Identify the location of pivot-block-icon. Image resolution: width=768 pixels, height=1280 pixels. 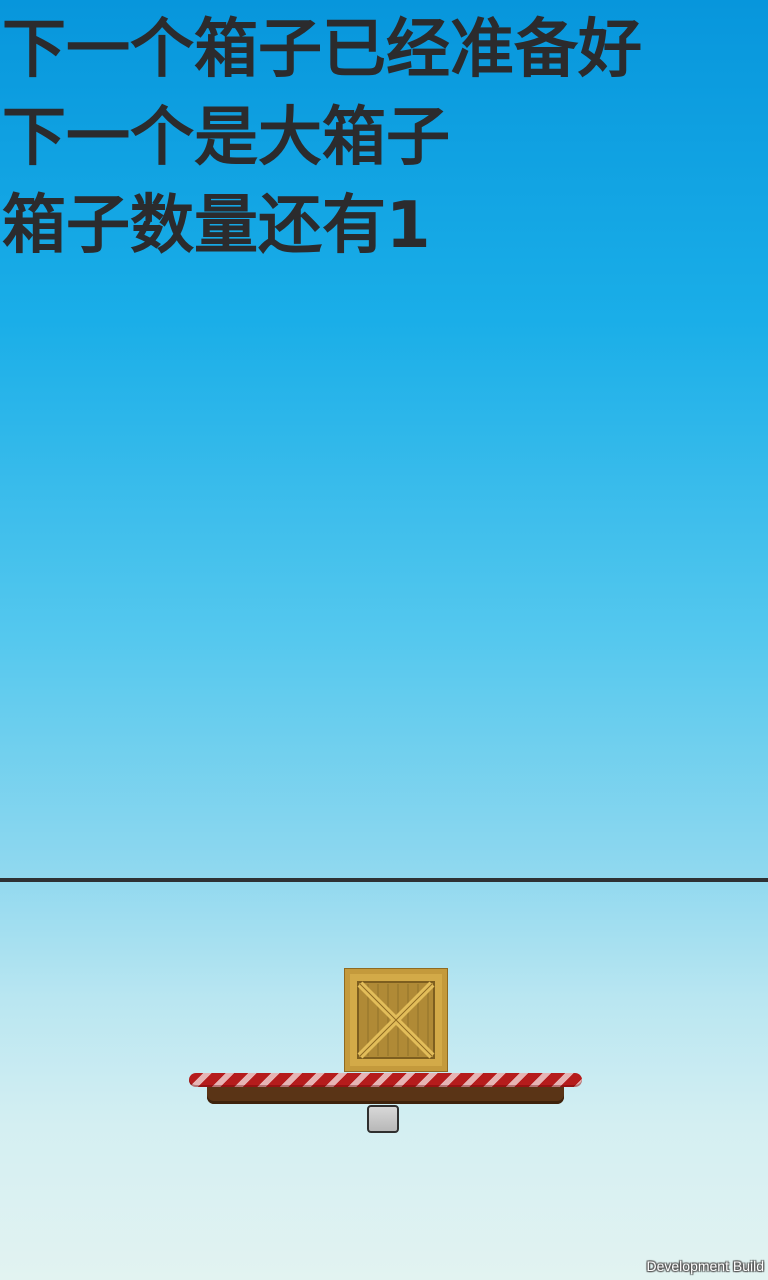
(383, 1119).